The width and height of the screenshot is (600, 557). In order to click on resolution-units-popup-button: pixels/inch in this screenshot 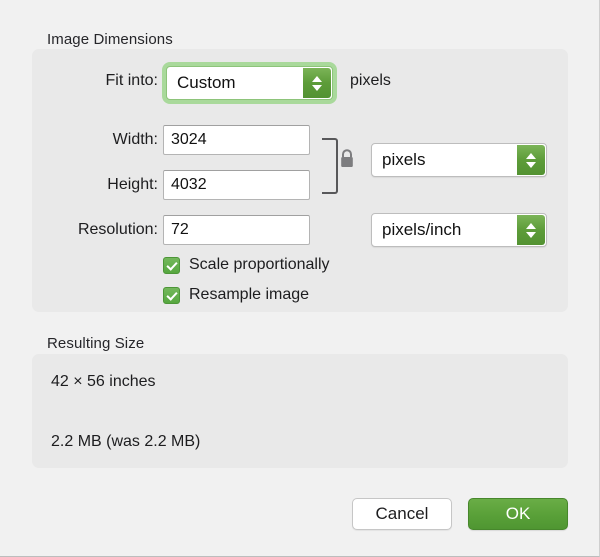, I will do `click(459, 230)`.